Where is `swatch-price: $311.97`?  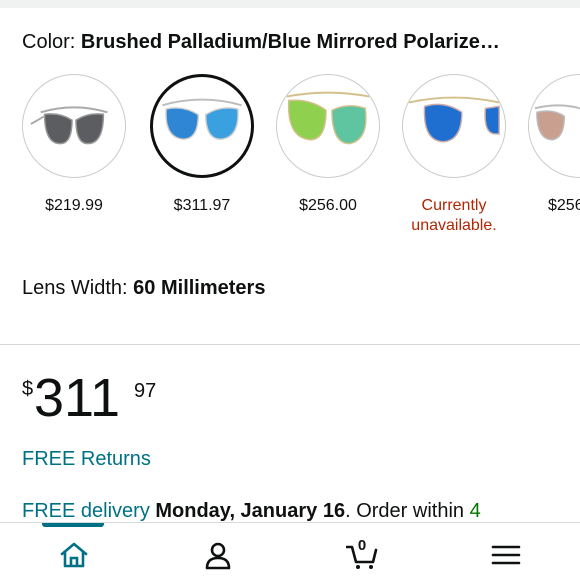
swatch-price: $311.97 is located at coordinates (202, 205).